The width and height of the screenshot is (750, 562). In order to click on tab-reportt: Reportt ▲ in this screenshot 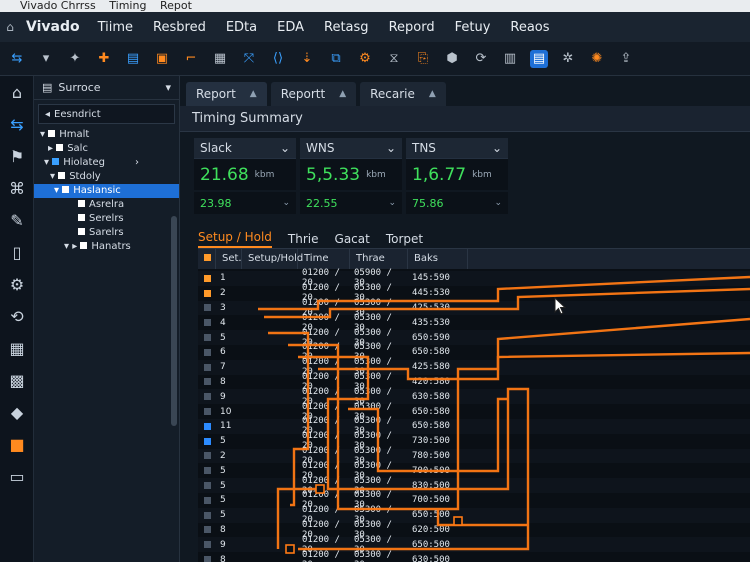, I will do `click(313, 94)`.